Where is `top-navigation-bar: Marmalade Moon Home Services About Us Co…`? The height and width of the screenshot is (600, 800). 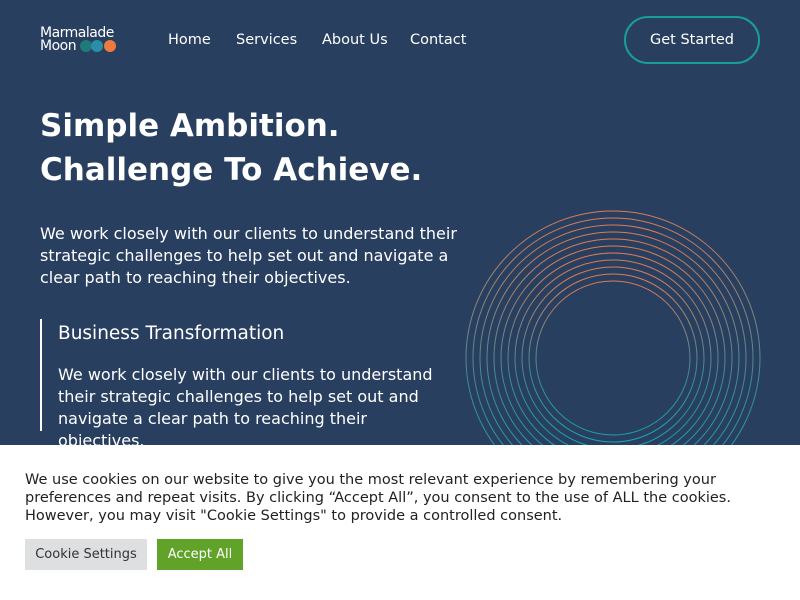
top-navigation-bar: Marmalade Moon Home Services About Us Co… is located at coordinates (400, 40).